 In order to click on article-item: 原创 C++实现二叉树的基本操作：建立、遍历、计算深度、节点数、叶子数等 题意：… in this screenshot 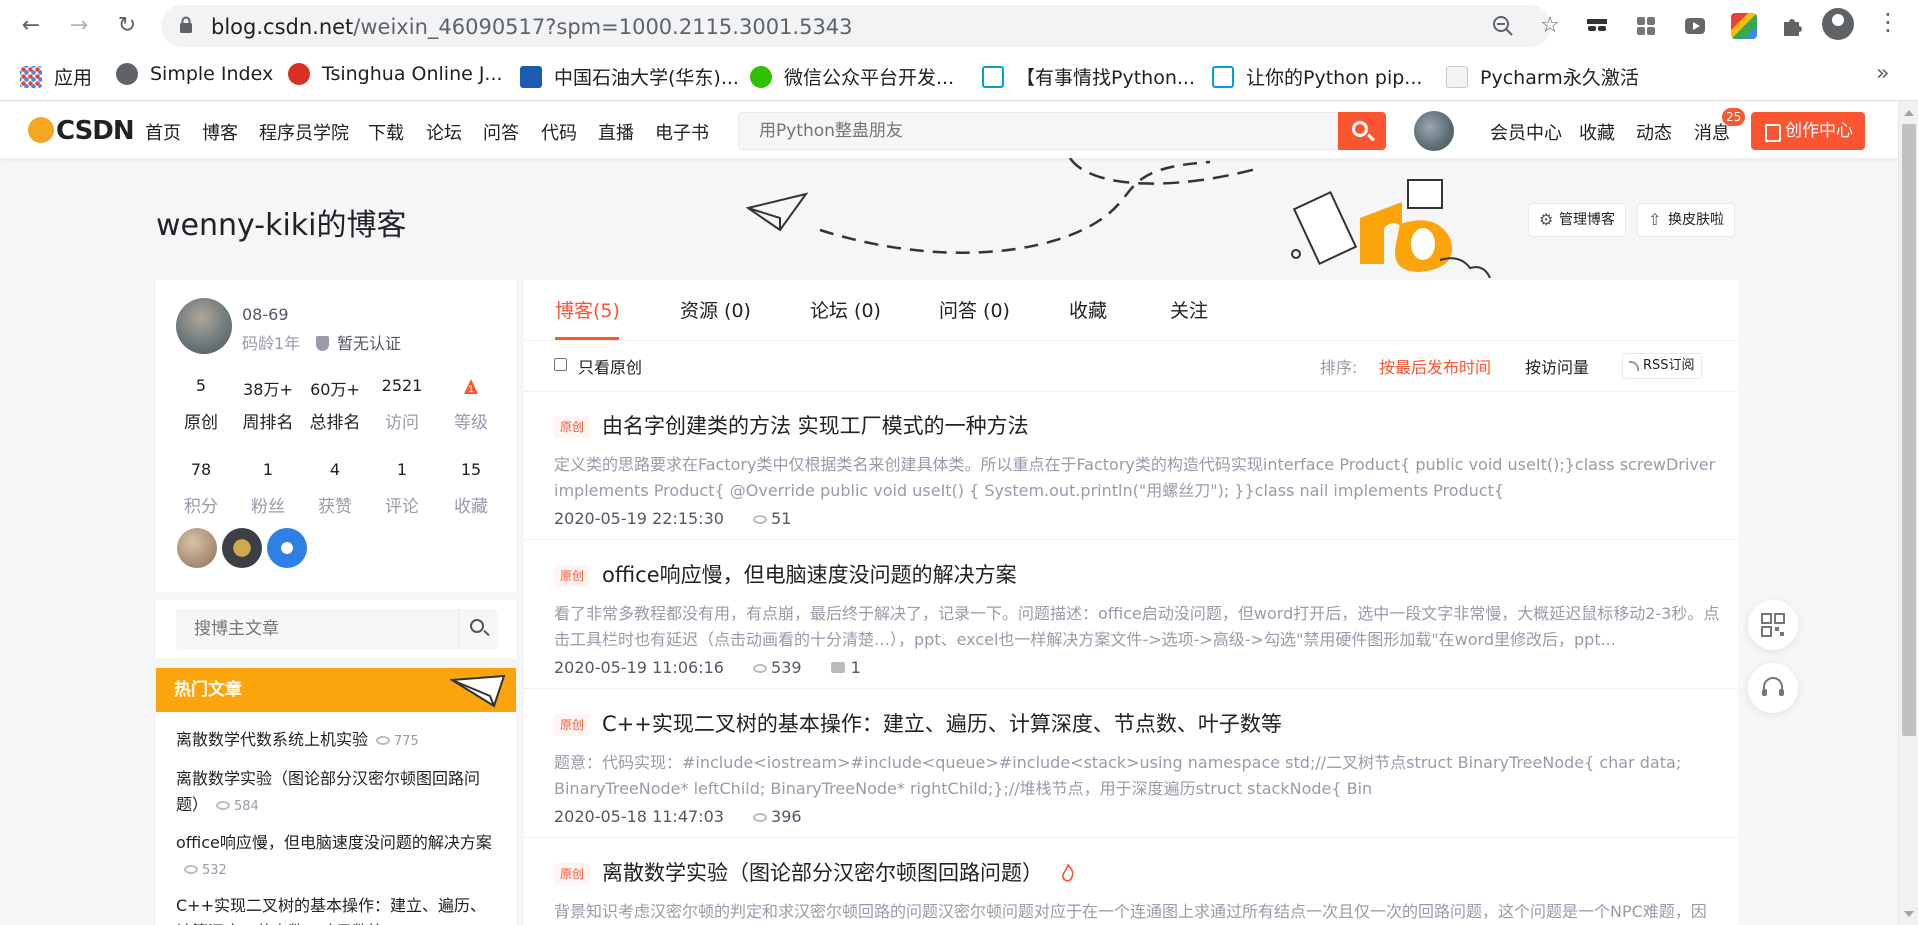, I will do `click(1131, 764)`.